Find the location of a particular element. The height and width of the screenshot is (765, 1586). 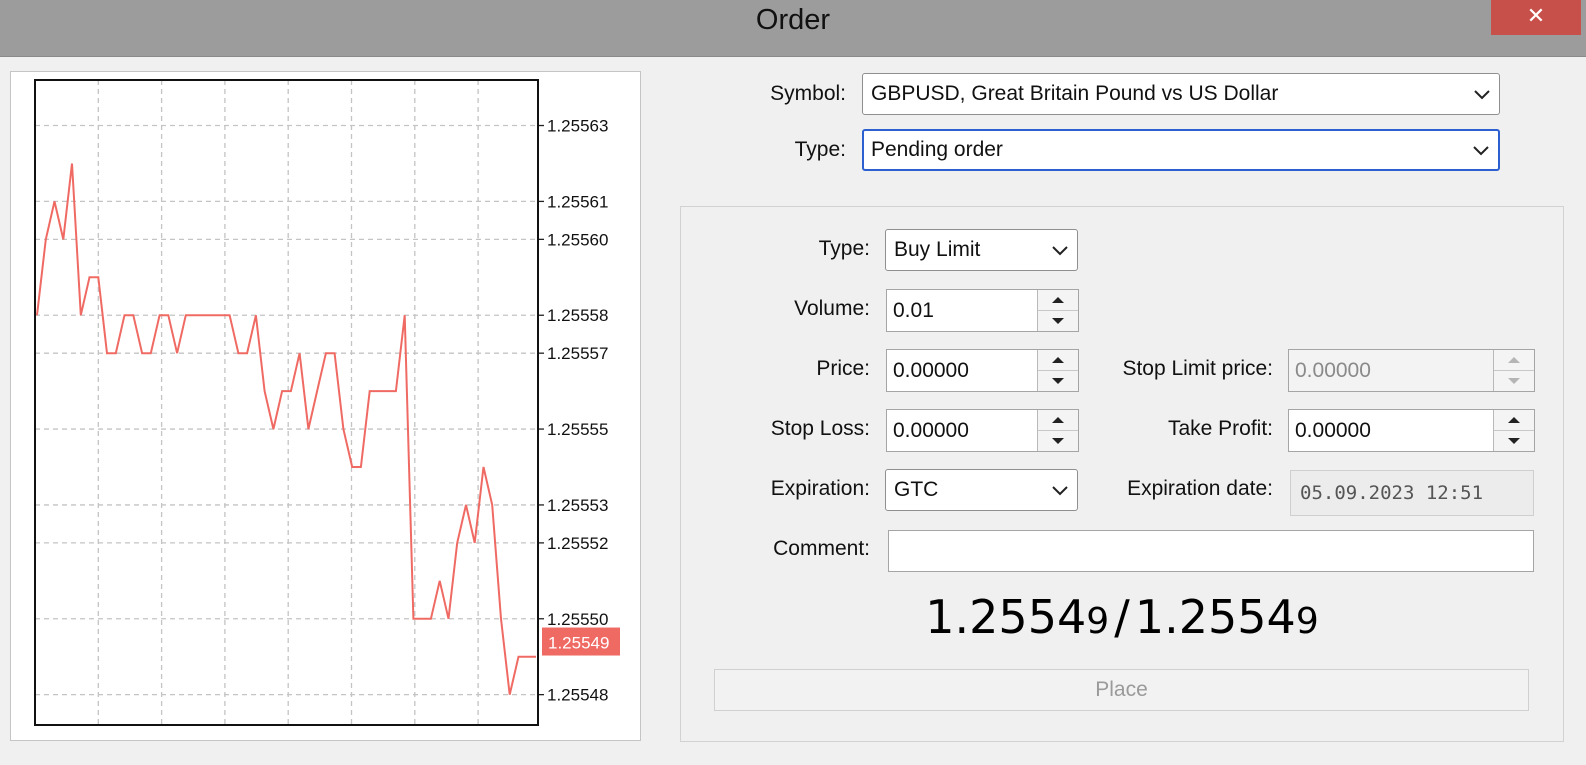

y-tick-label: 1.25563 is located at coordinates (577, 126).